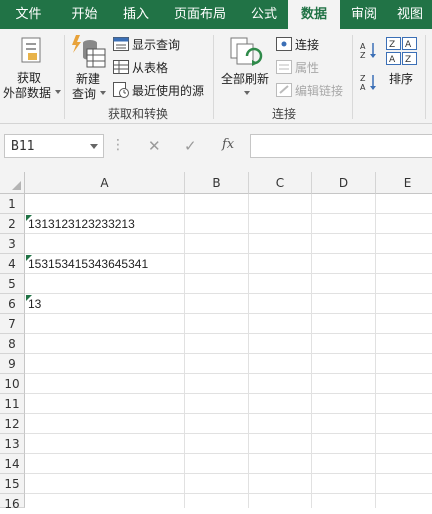  I want to click on tab-review: 审阅, so click(364, 14).